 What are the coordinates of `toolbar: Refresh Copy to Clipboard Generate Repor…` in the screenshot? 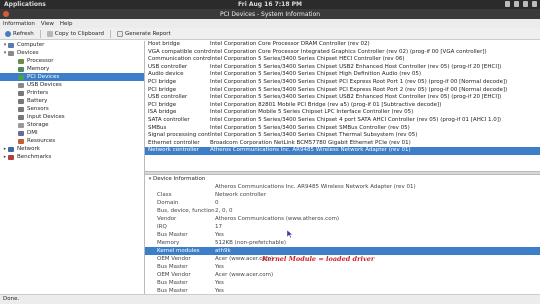 It's located at (270, 34).